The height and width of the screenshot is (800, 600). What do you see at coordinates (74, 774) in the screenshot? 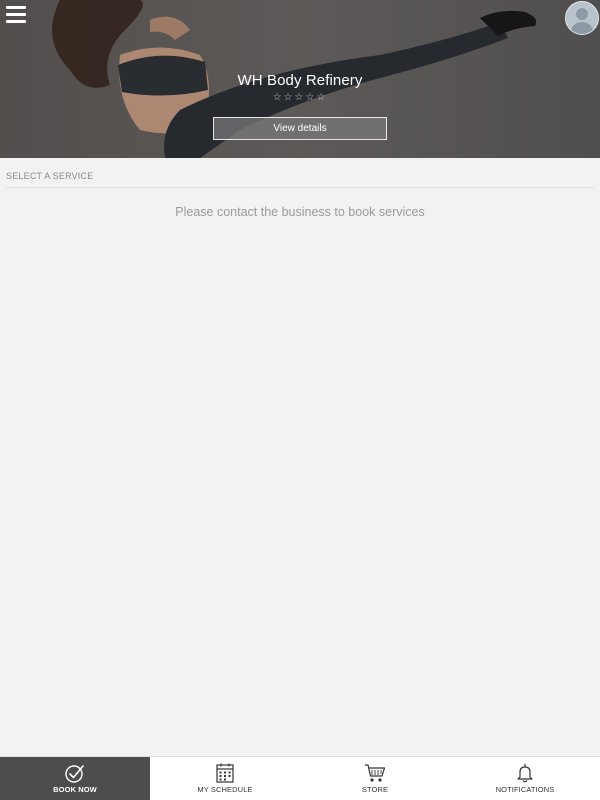
I see `check-circle-icon` at bounding box center [74, 774].